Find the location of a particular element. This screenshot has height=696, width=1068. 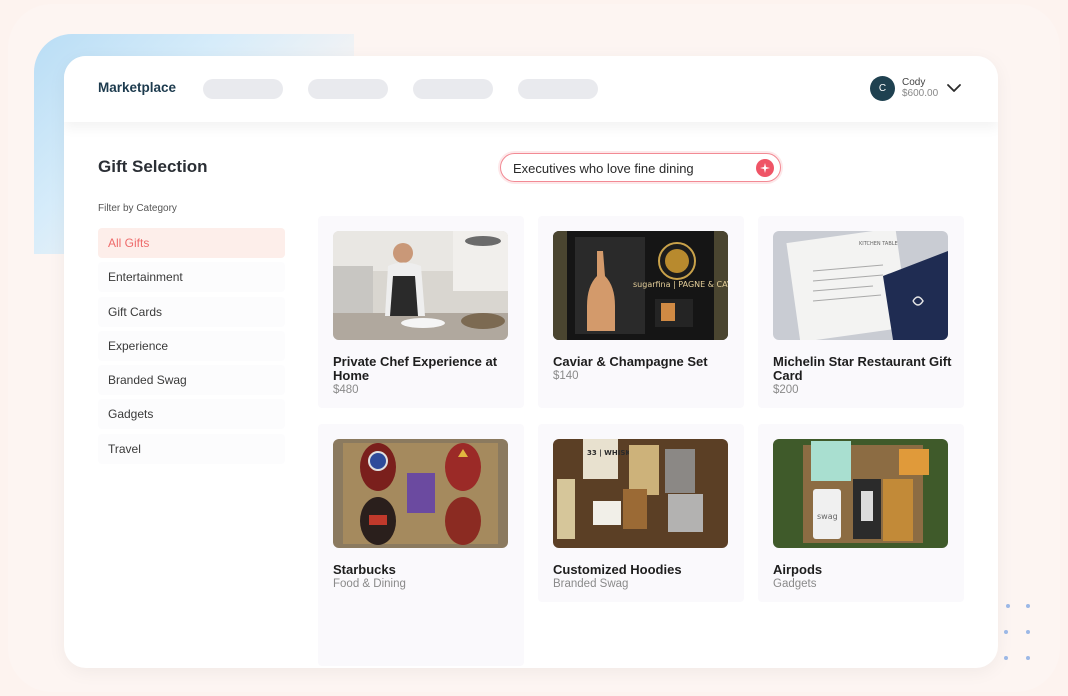

gift-price: $480 is located at coordinates (346, 390).